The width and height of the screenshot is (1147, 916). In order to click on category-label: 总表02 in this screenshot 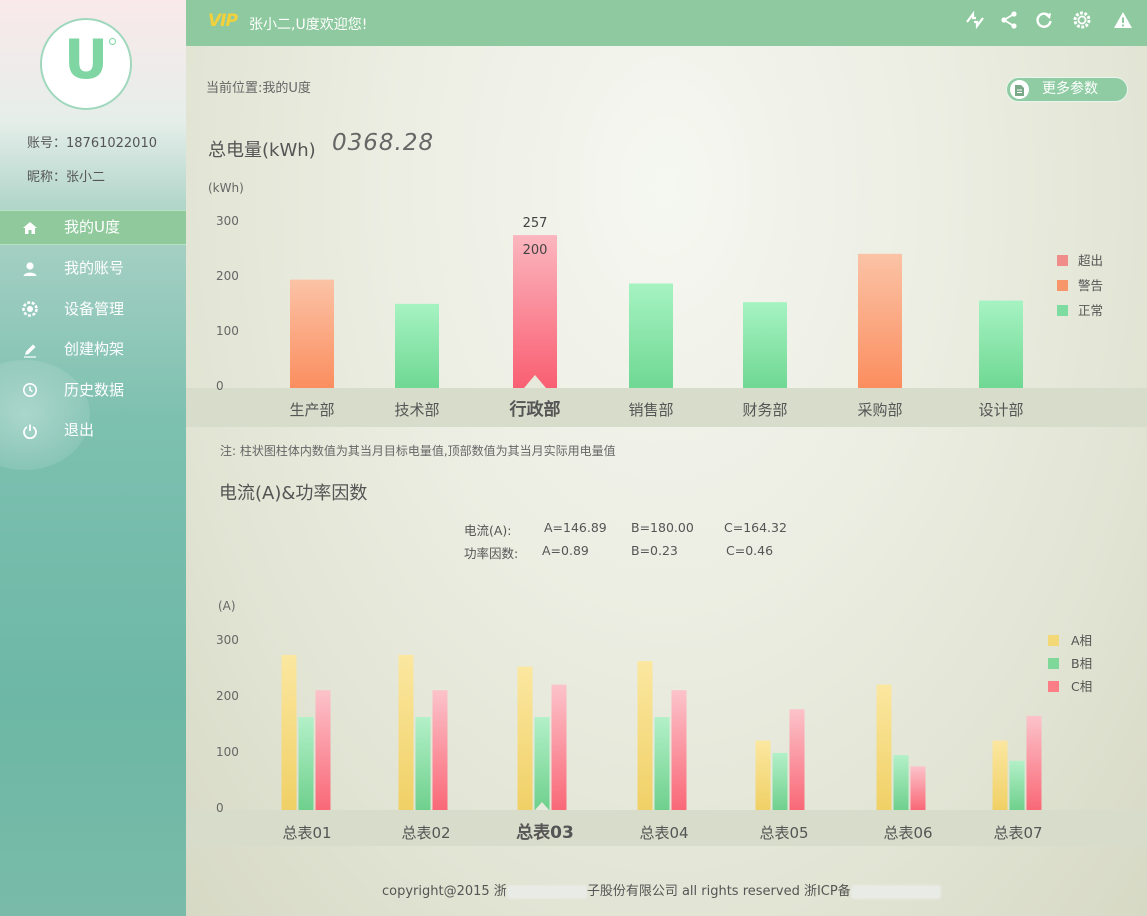, I will do `click(425, 833)`.